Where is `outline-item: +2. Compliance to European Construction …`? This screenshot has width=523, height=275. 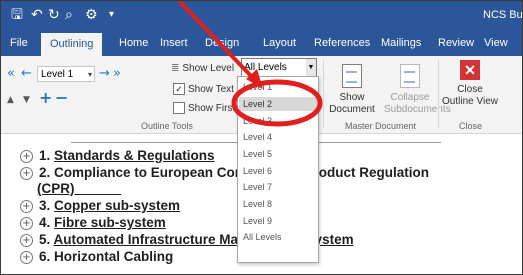
outline-item: +2. Compliance to European Construction … is located at coordinates (224, 173).